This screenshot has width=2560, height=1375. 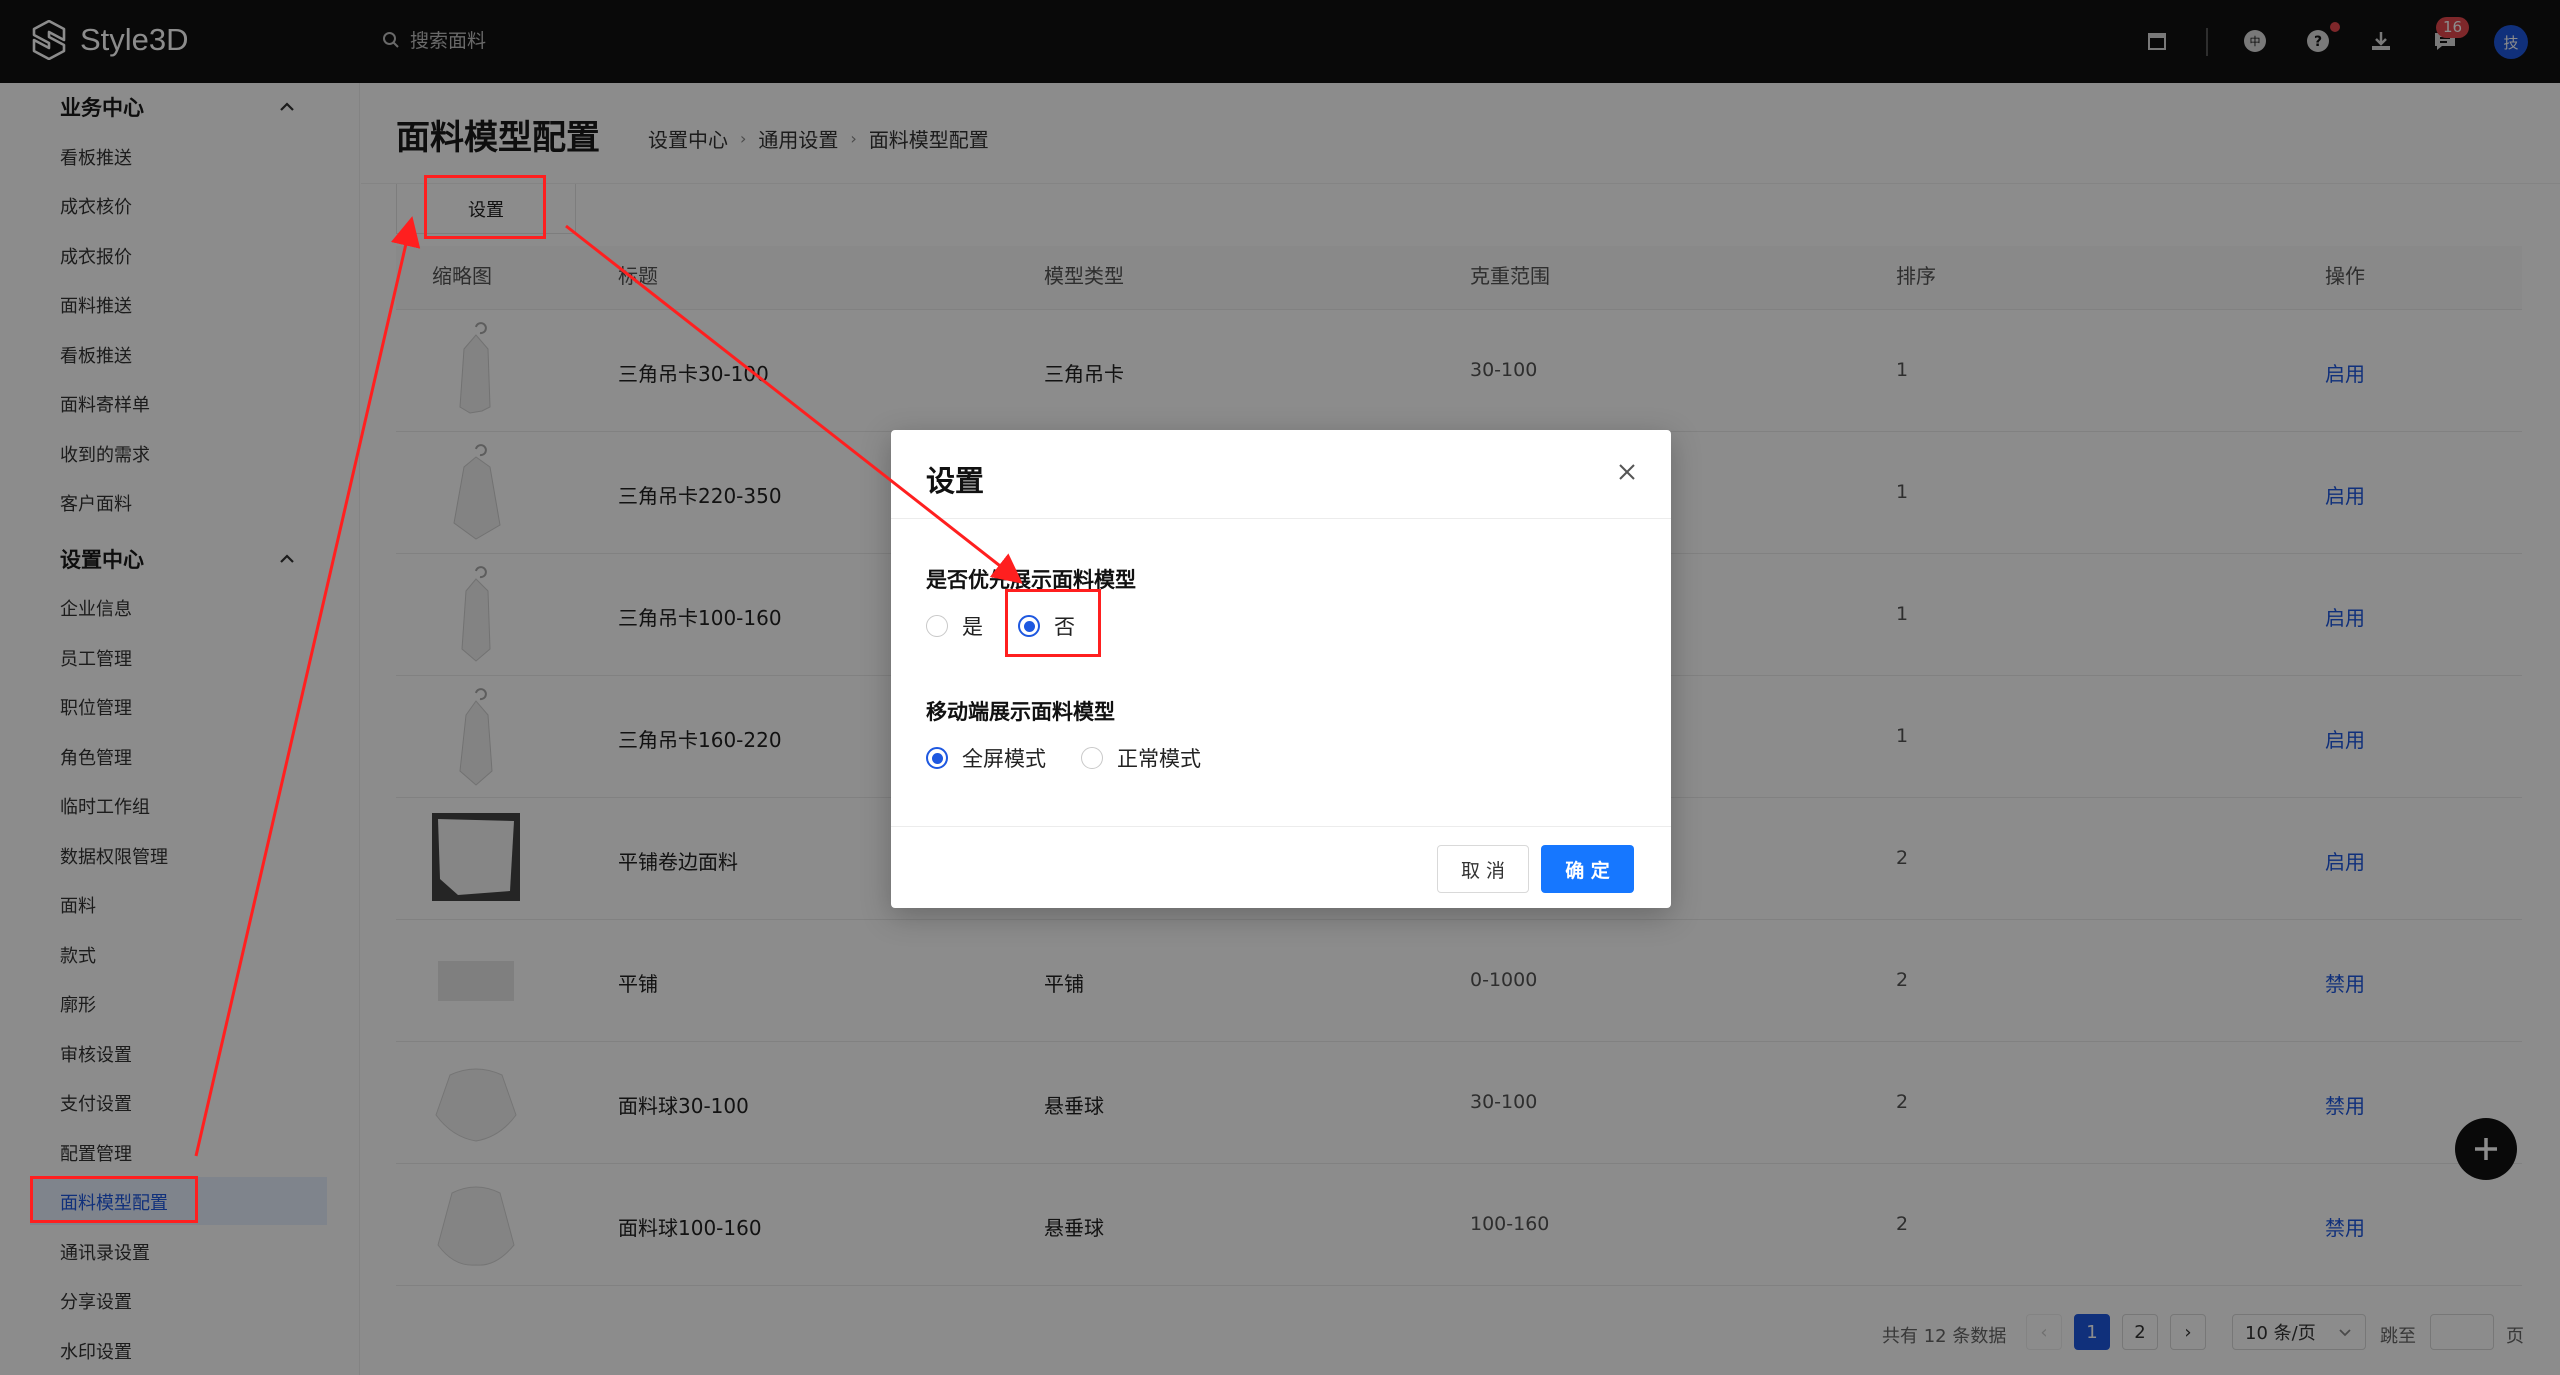 I want to click on modal-title: 设置, so click(x=955, y=481).